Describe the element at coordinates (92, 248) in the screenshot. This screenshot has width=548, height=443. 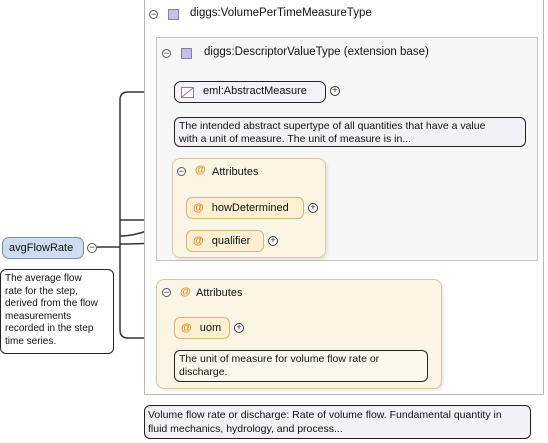
I see `root-element-collapse-button: −` at that location.